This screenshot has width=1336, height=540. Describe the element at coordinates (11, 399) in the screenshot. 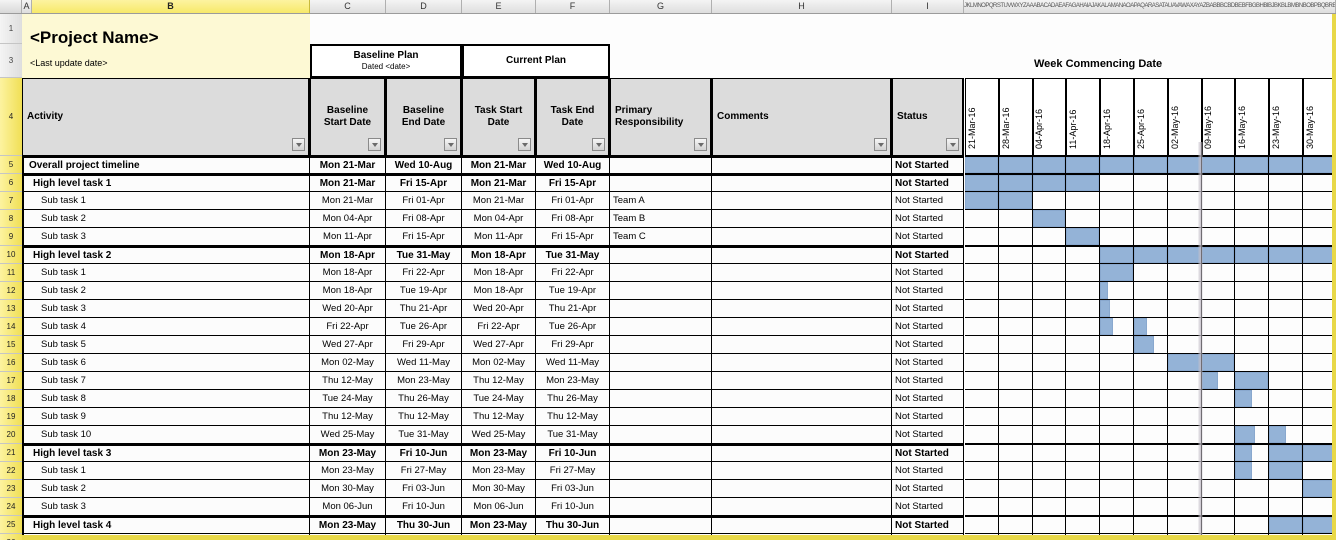

I see `row-header-18: 18` at that location.